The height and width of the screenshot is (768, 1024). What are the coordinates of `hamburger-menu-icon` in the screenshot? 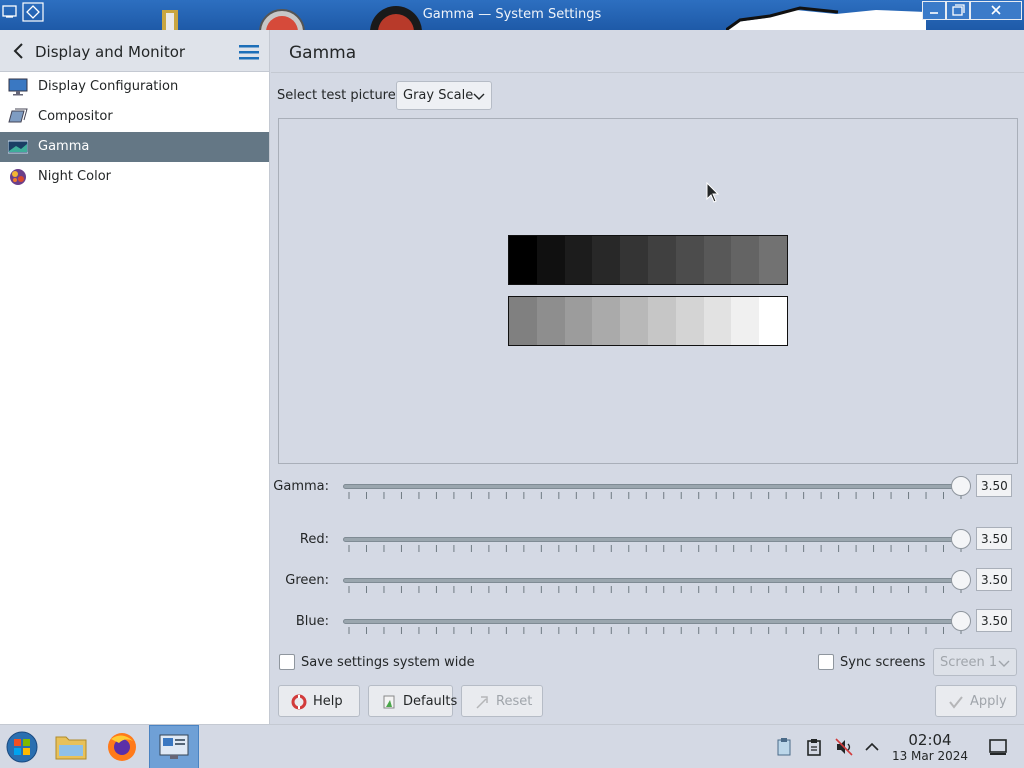 It's located at (249, 52).